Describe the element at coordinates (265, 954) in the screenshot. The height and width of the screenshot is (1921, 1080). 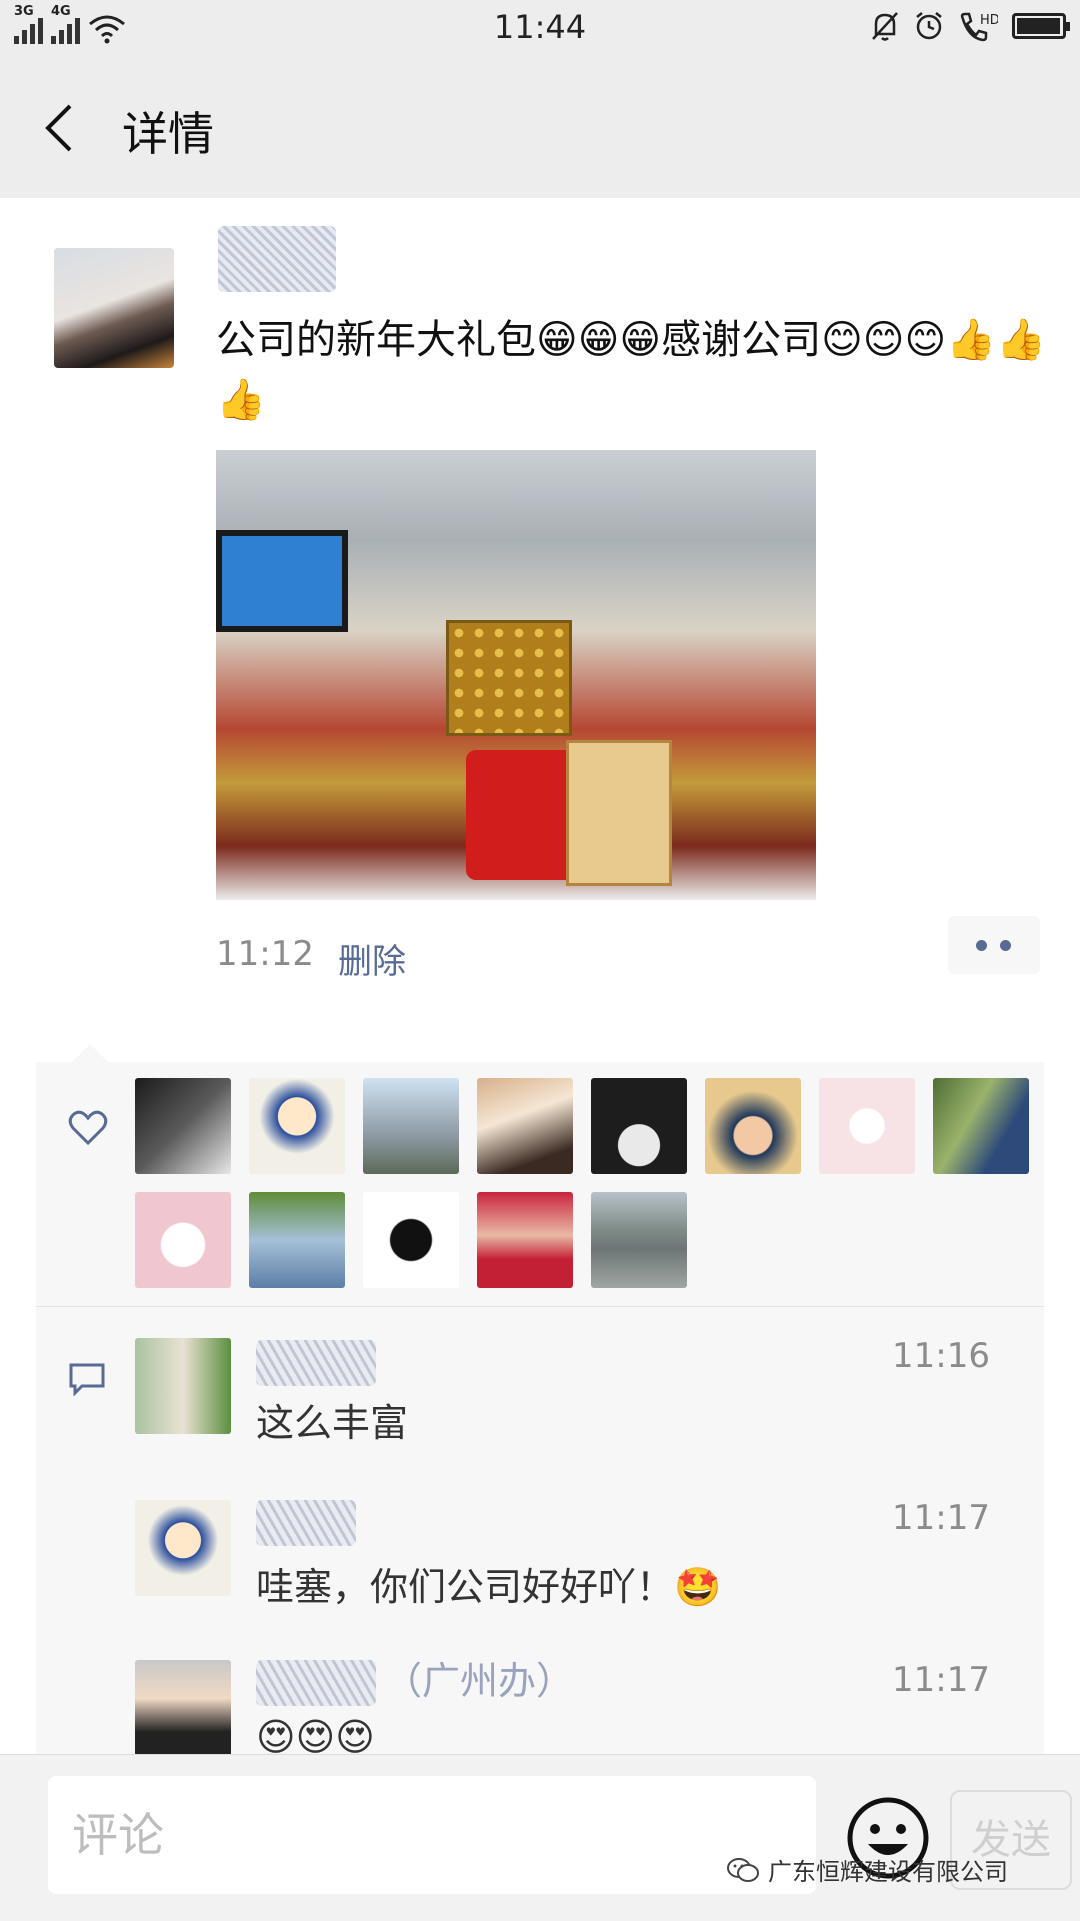
I see `post-time: 11:12` at that location.